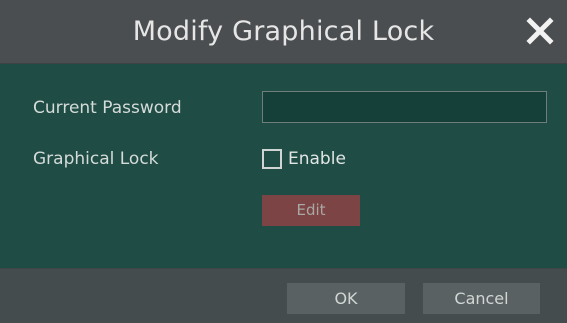 The image size is (567, 323). I want to click on current-password-row: Current Password, so click(283, 108).